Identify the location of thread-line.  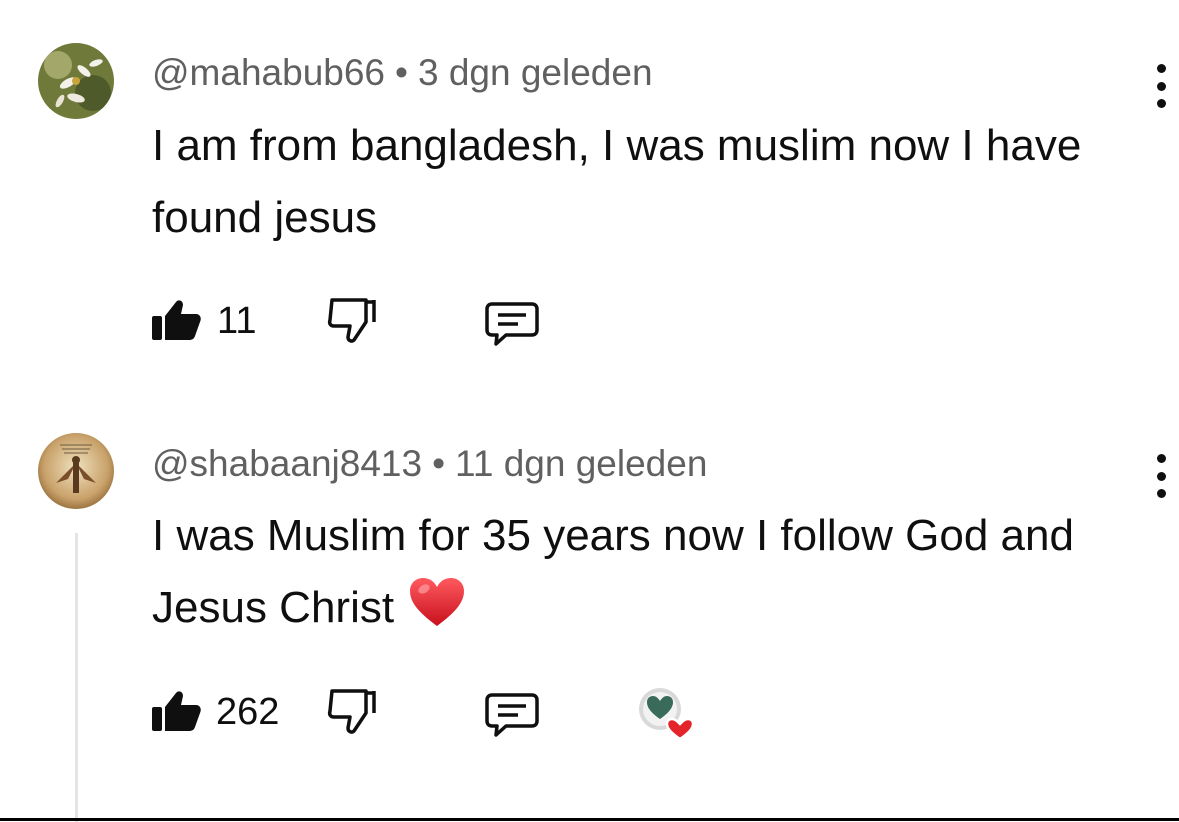
(76, 677).